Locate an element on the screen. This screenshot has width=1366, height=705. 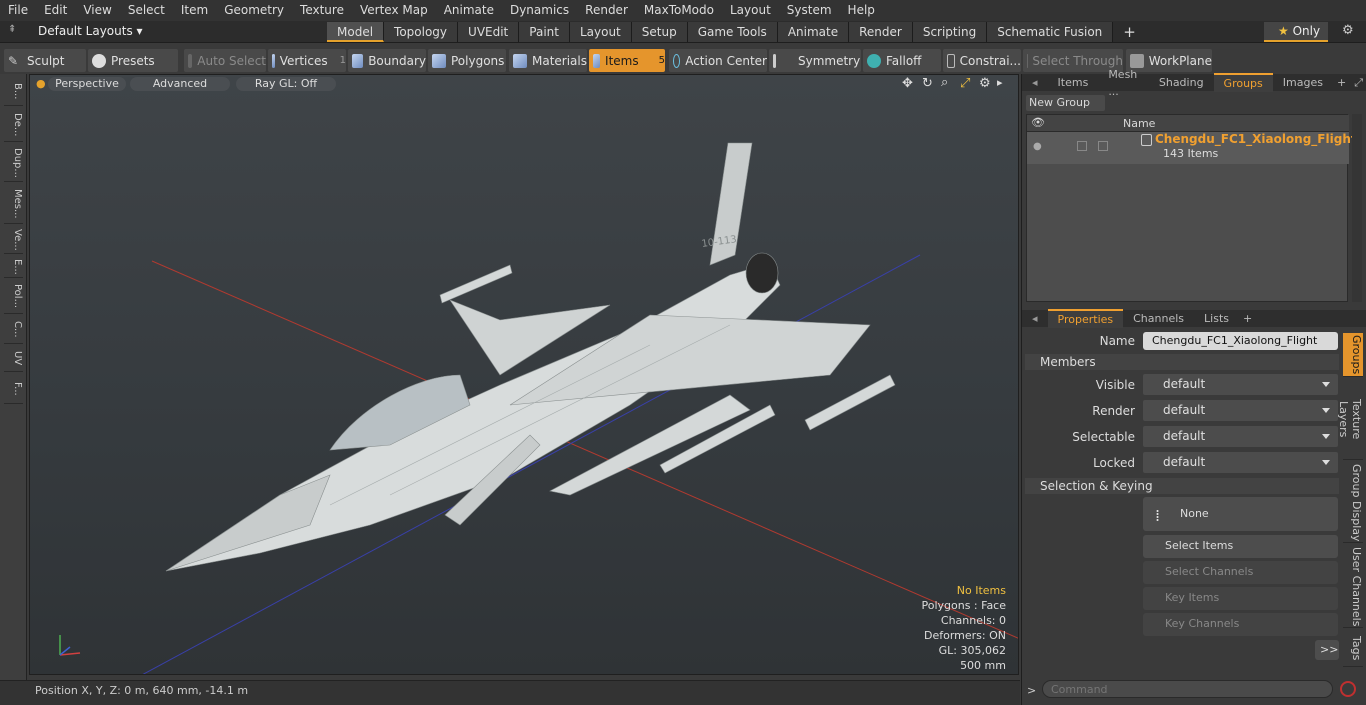
tab-schematic-fusion: Schematic Fusion is located at coordinates (1050, 32).